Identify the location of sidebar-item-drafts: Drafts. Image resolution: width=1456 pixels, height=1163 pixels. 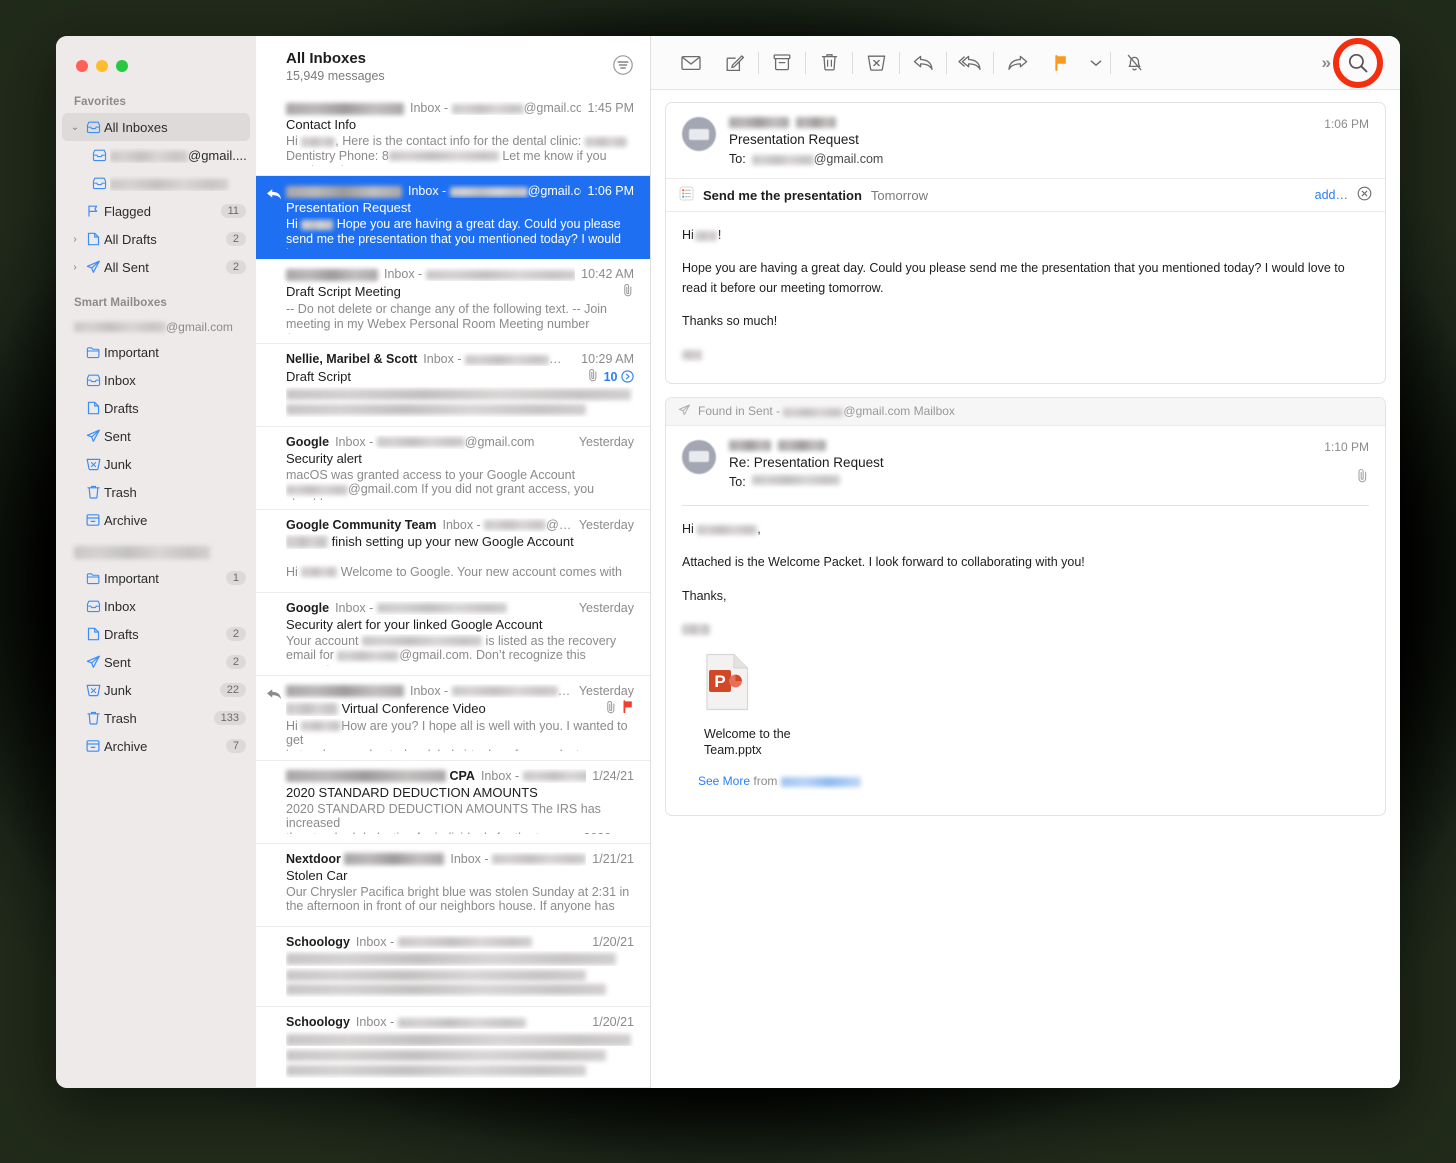
(156, 408).